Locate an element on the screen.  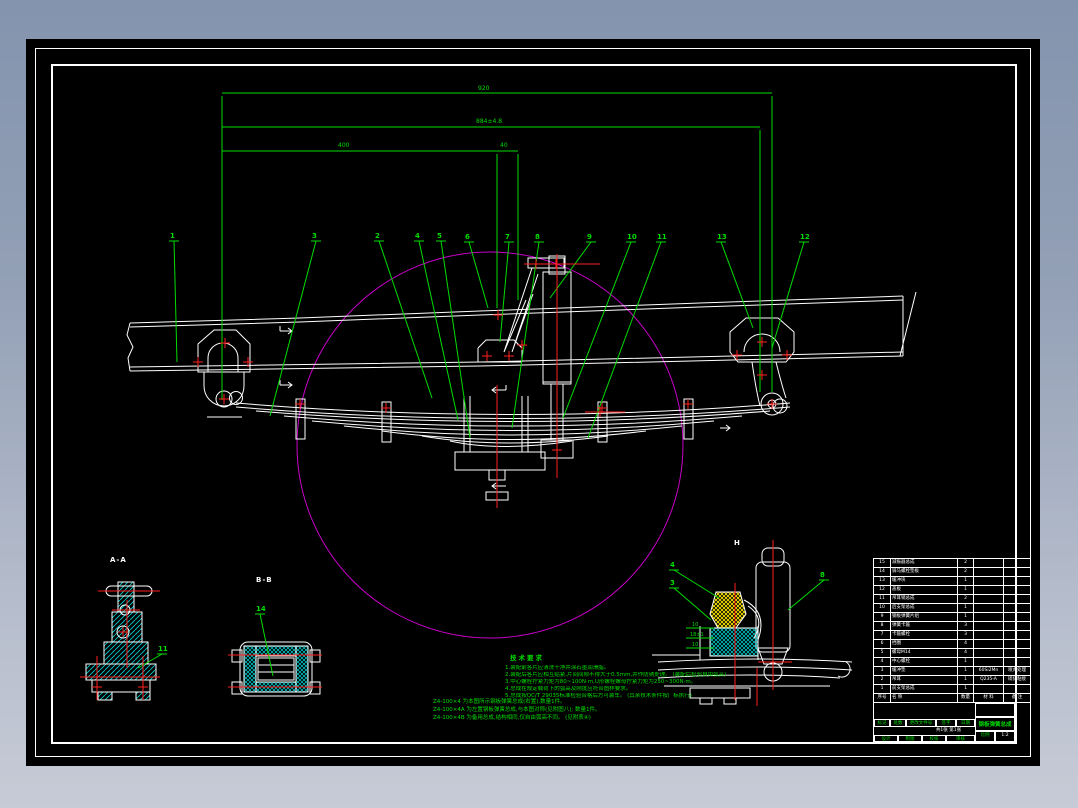
notes-header: 技术要求 is located at coordinates (527, 658).